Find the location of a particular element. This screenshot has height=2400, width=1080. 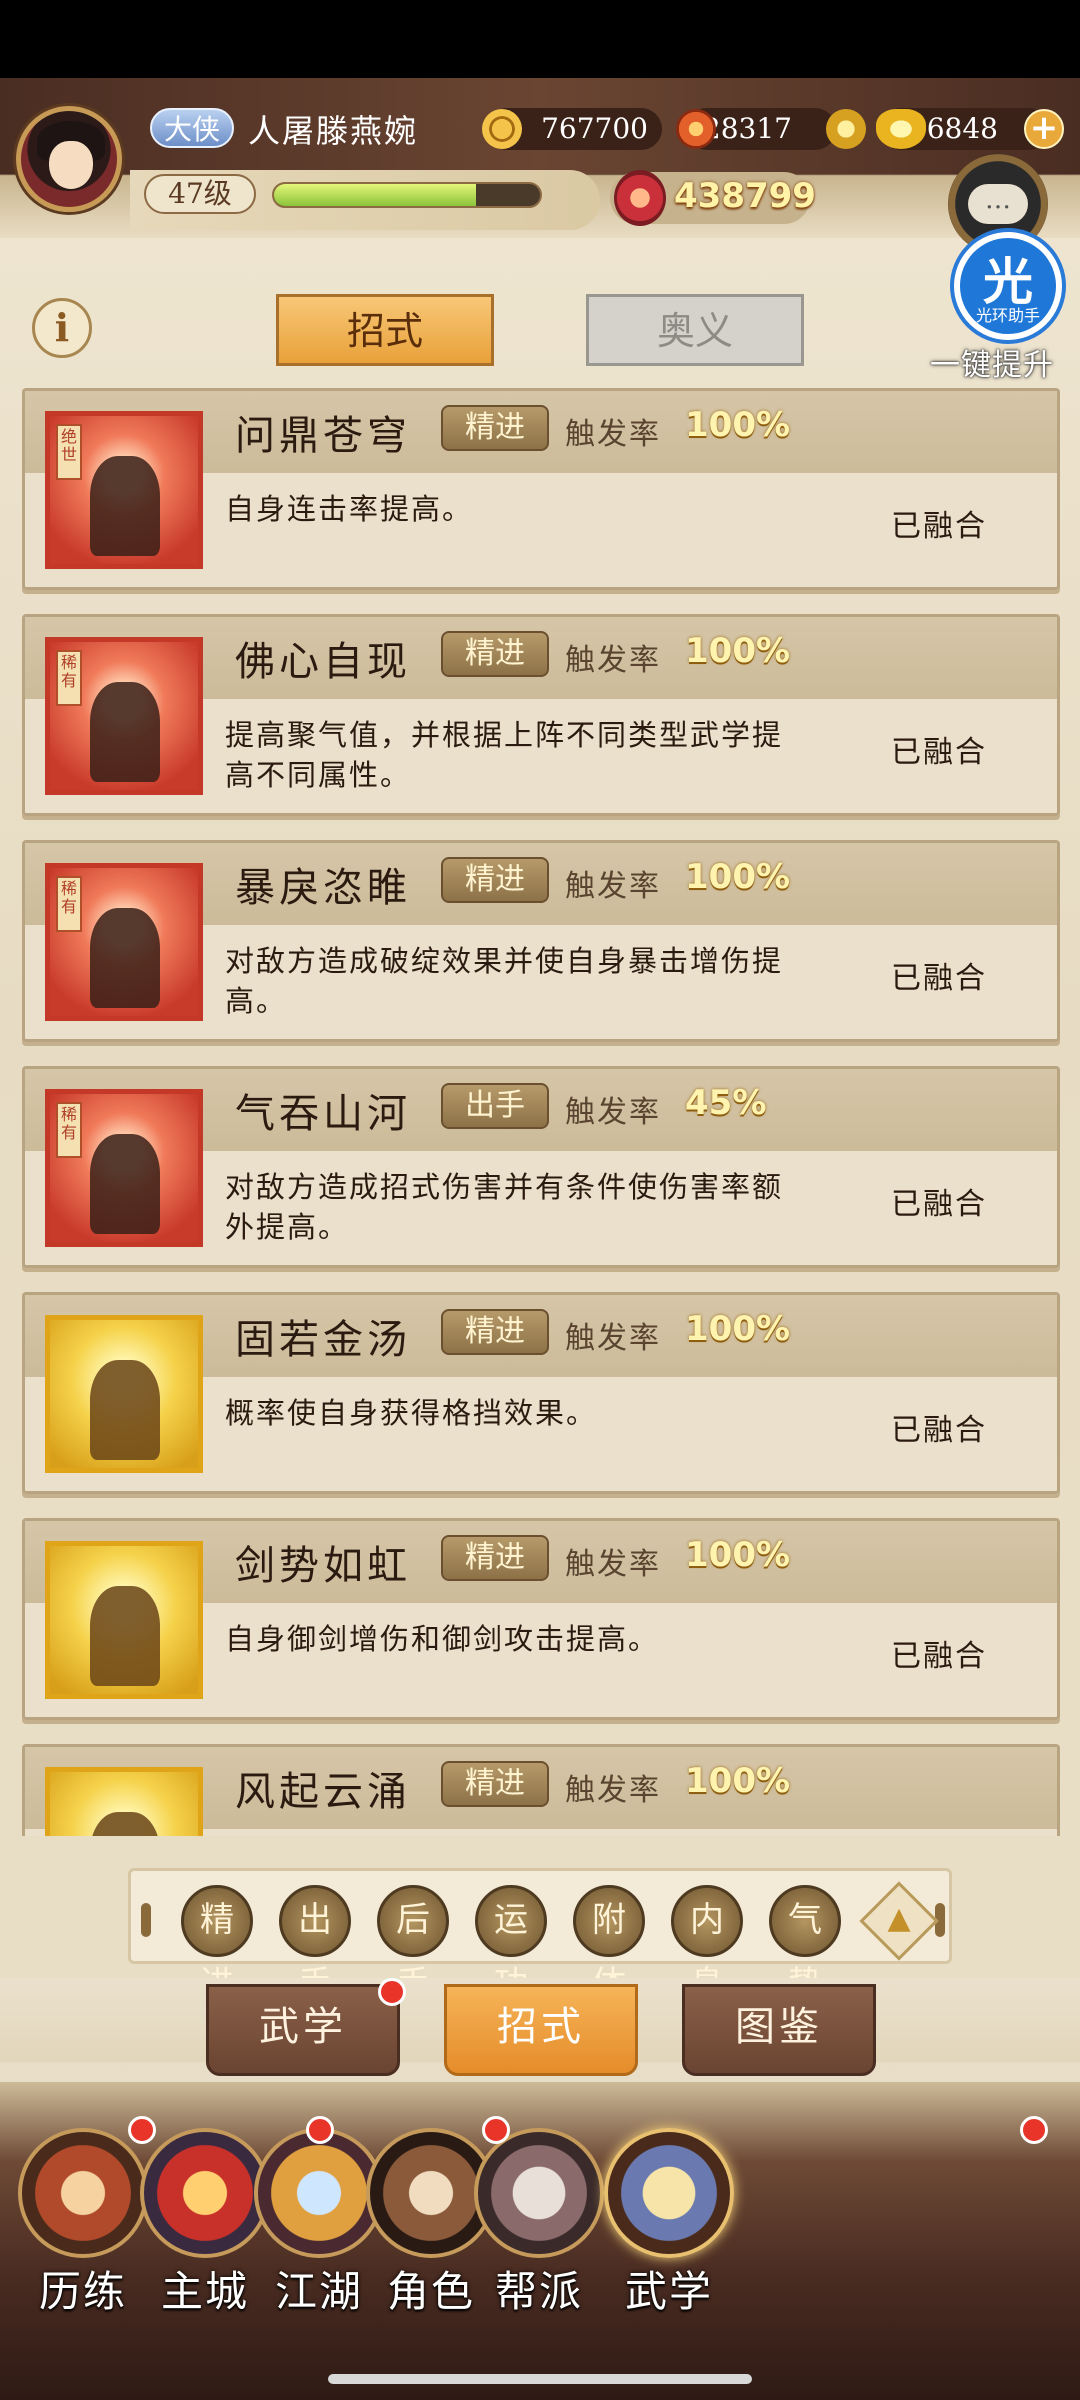

tab-moves: 招式 is located at coordinates (385, 330).